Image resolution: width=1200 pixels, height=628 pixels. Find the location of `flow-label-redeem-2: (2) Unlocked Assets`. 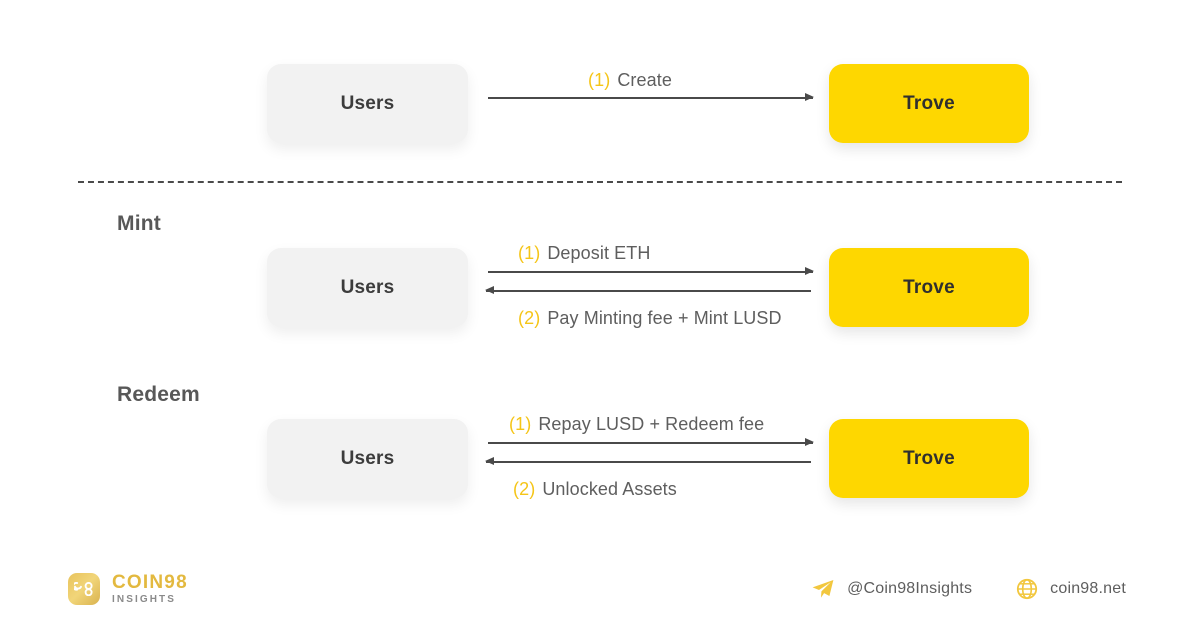

flow-label-redeem-2: (2) Unlocked Assets is located at coordinates (595, 489).